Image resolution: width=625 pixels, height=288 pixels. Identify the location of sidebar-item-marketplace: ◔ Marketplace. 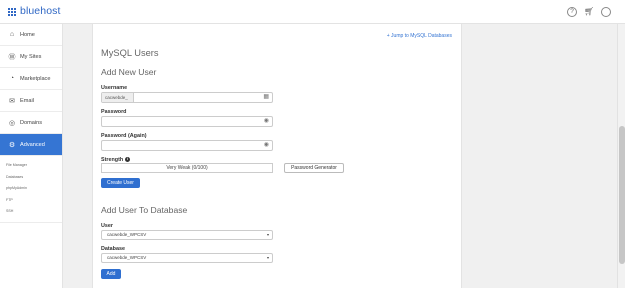
(31, 79).